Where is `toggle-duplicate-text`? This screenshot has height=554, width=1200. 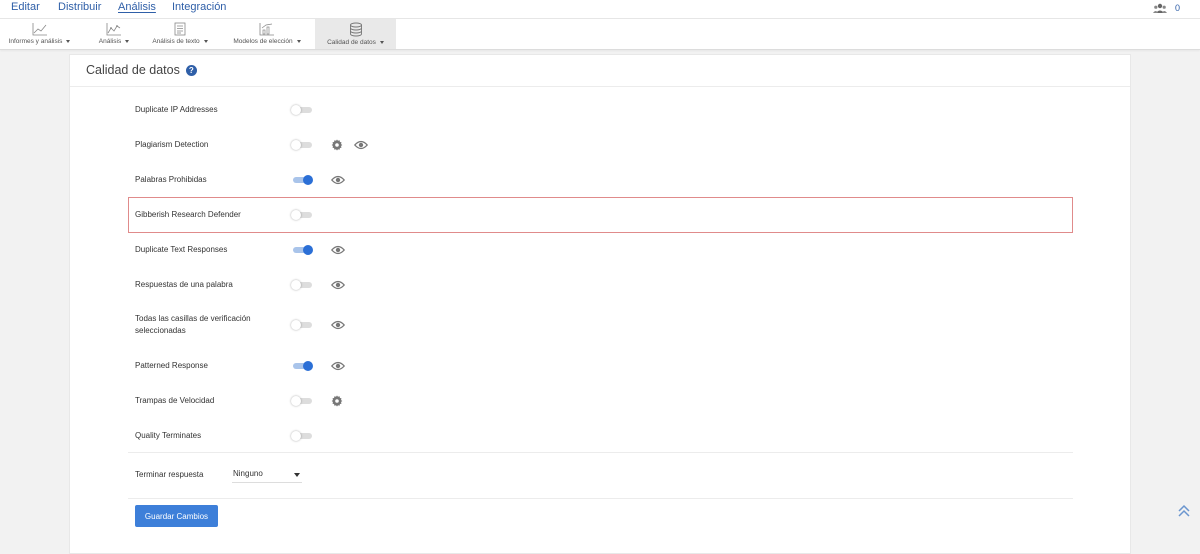 toggle-duplicate-text is located at coordinates (302, 250).